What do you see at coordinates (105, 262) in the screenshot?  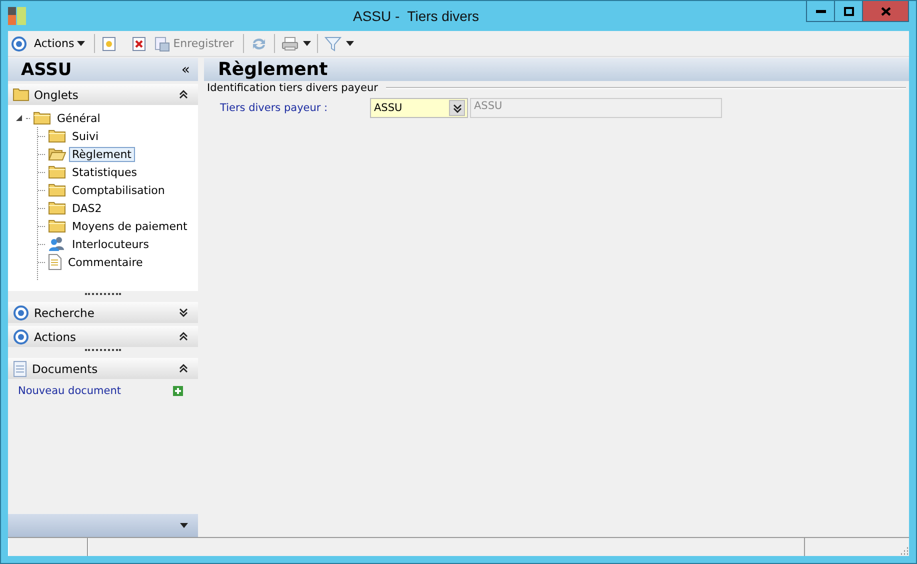 I see `tree-item: Commentaire` at bounding box center [105, 262].